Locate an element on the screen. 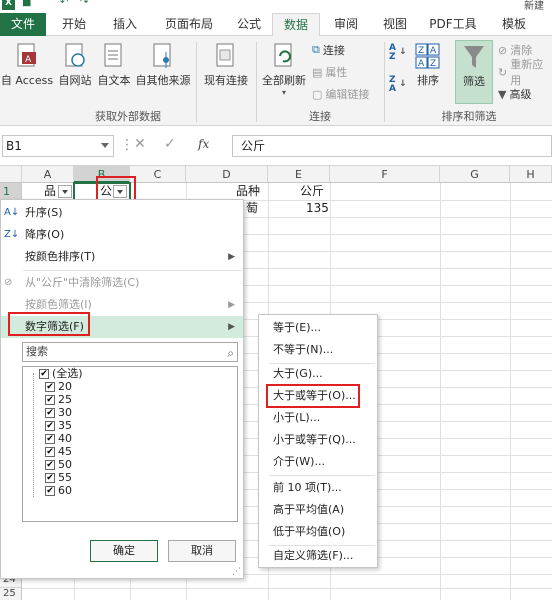 The image size is (552, 600). submenu-item-below-average: 低于平均值(O) is located at coordinates (318, 532).